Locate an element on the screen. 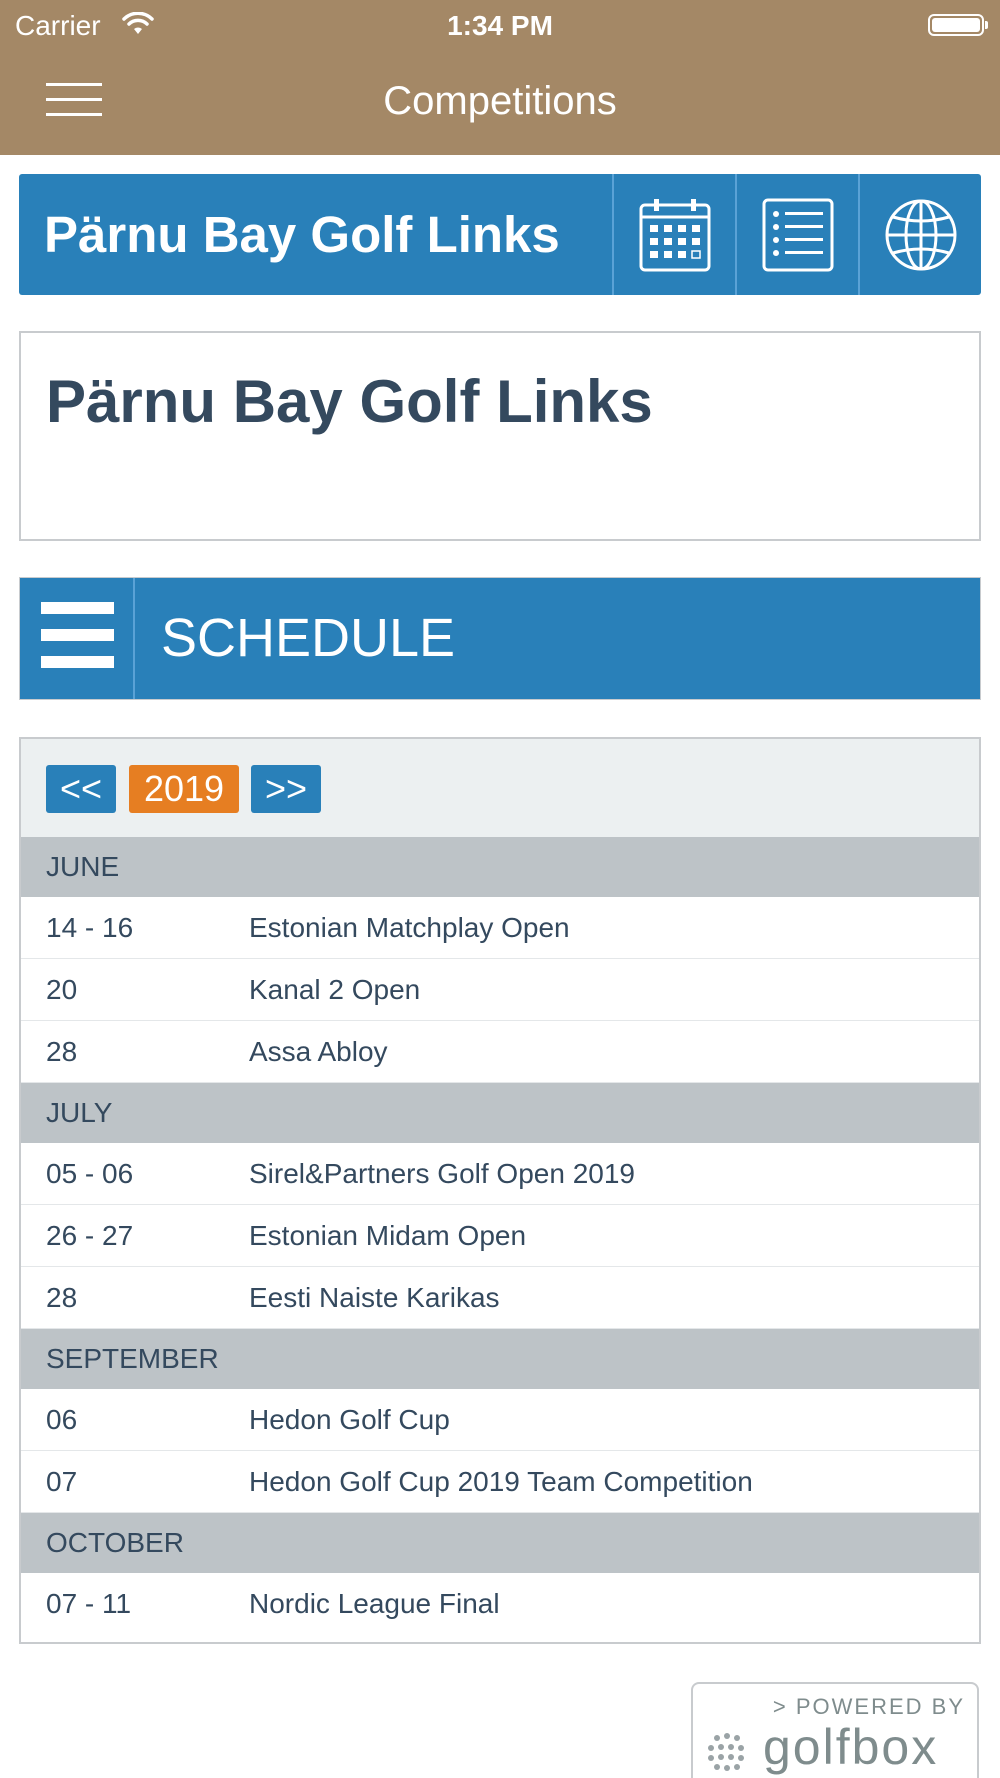 Image resolution: width=1000 pixels, height=1778 pixels. schedule-title: SCHEDULE is located at coordinates (308, 638).